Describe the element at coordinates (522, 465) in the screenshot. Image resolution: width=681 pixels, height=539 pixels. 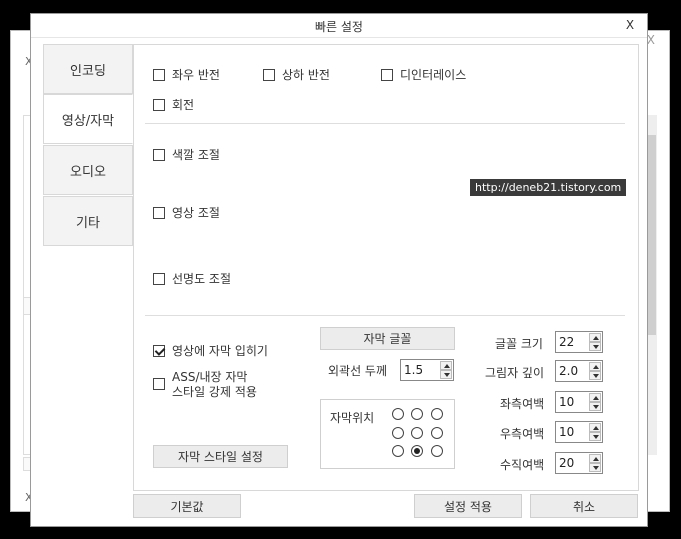
I see `vertical-margin-label: 수직여백` at that location.